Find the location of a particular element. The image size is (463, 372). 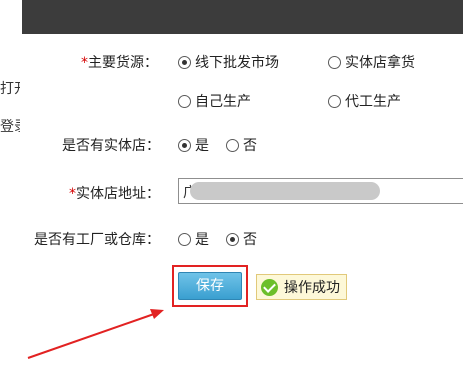

arrow-head is located at coordinates (157, 314).